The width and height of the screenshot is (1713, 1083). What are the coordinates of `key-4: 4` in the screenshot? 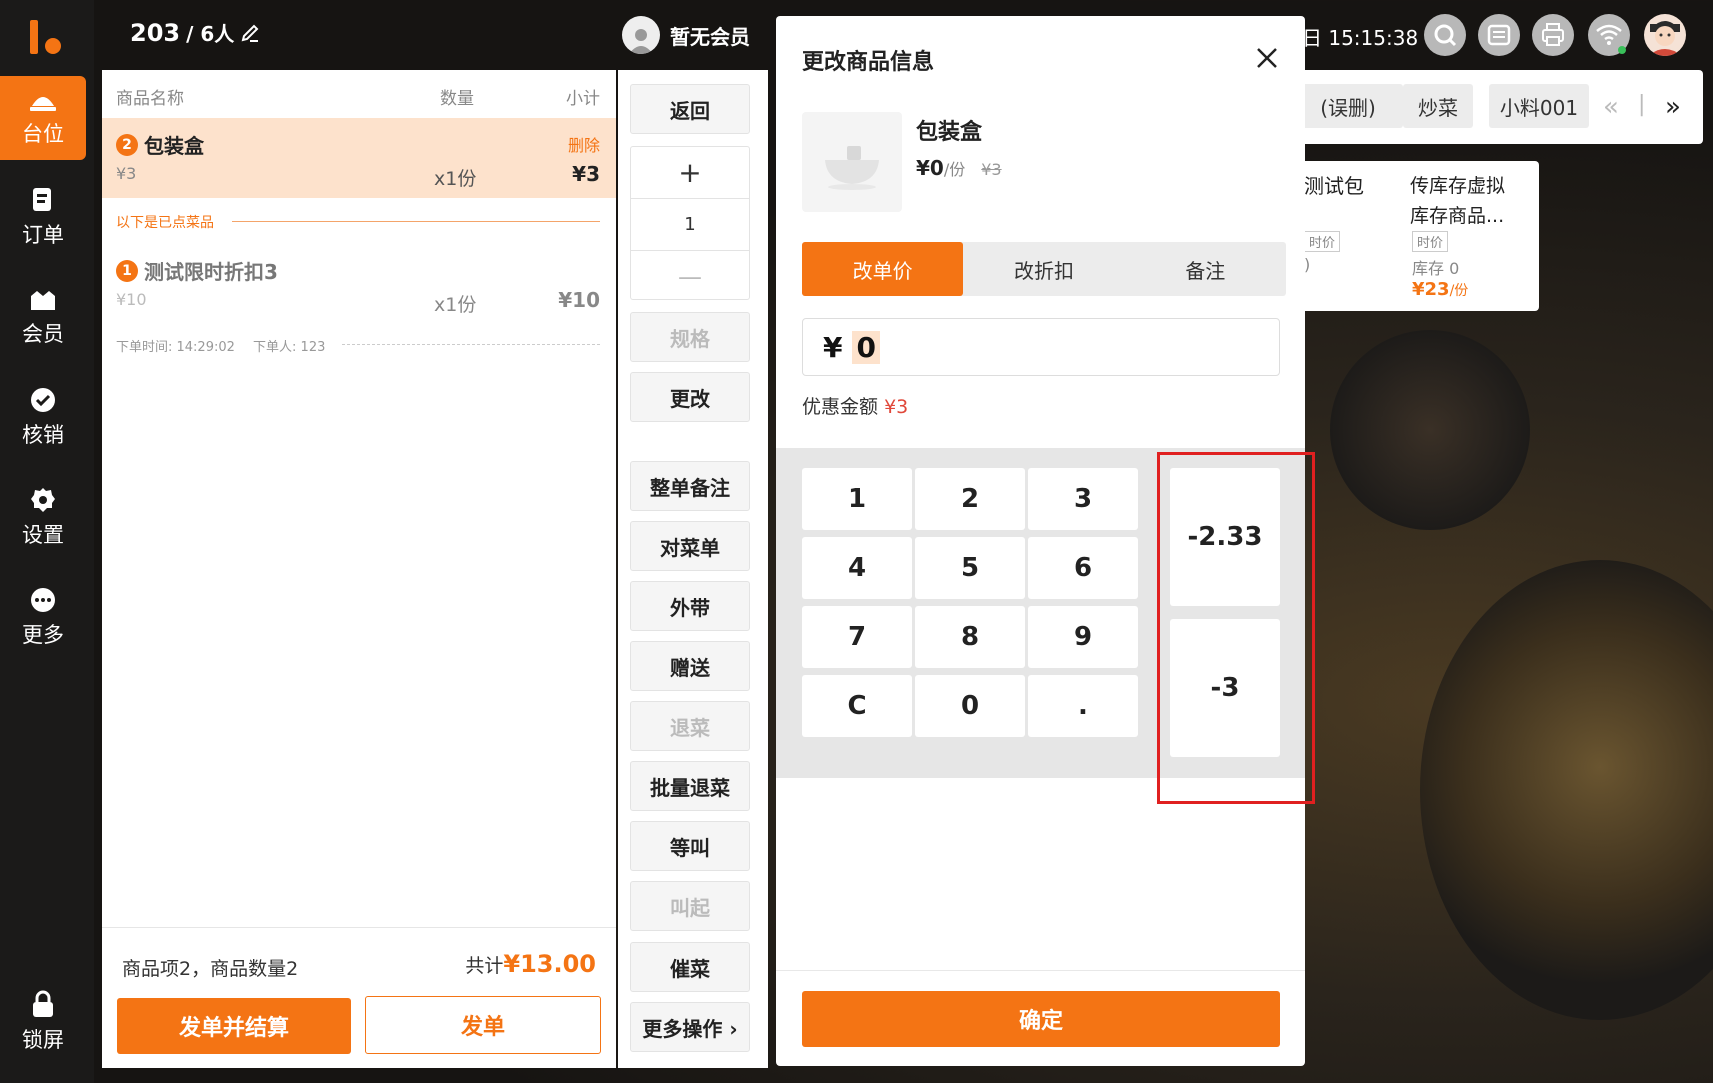 It's located at (857, 568).